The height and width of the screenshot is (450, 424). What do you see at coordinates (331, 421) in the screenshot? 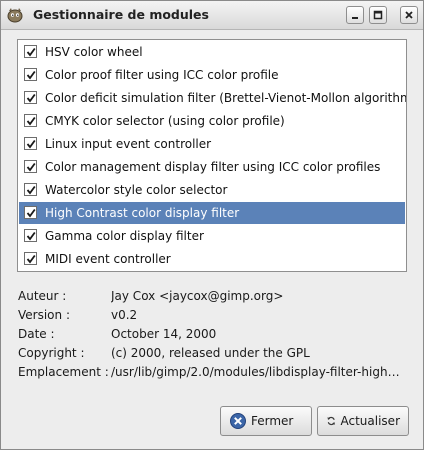
I see `refresh-icon` at bounding box center [331, 421].